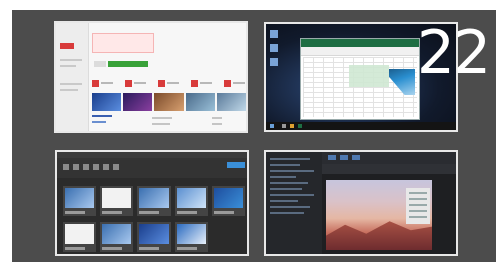 This screenshot has height=265, width=504. What do you see at coordinates (389, 169) in the screenshot?
I see `ruler` at bounding box center [389, 169].